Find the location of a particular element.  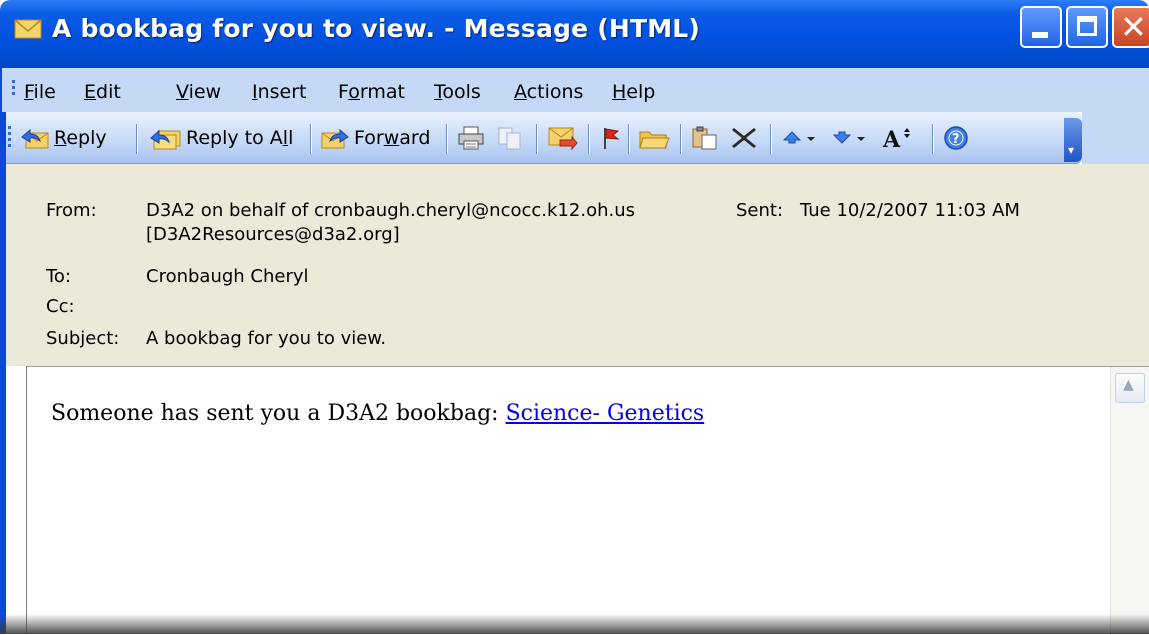

open-folder-button is located at coordinates (654, 138).